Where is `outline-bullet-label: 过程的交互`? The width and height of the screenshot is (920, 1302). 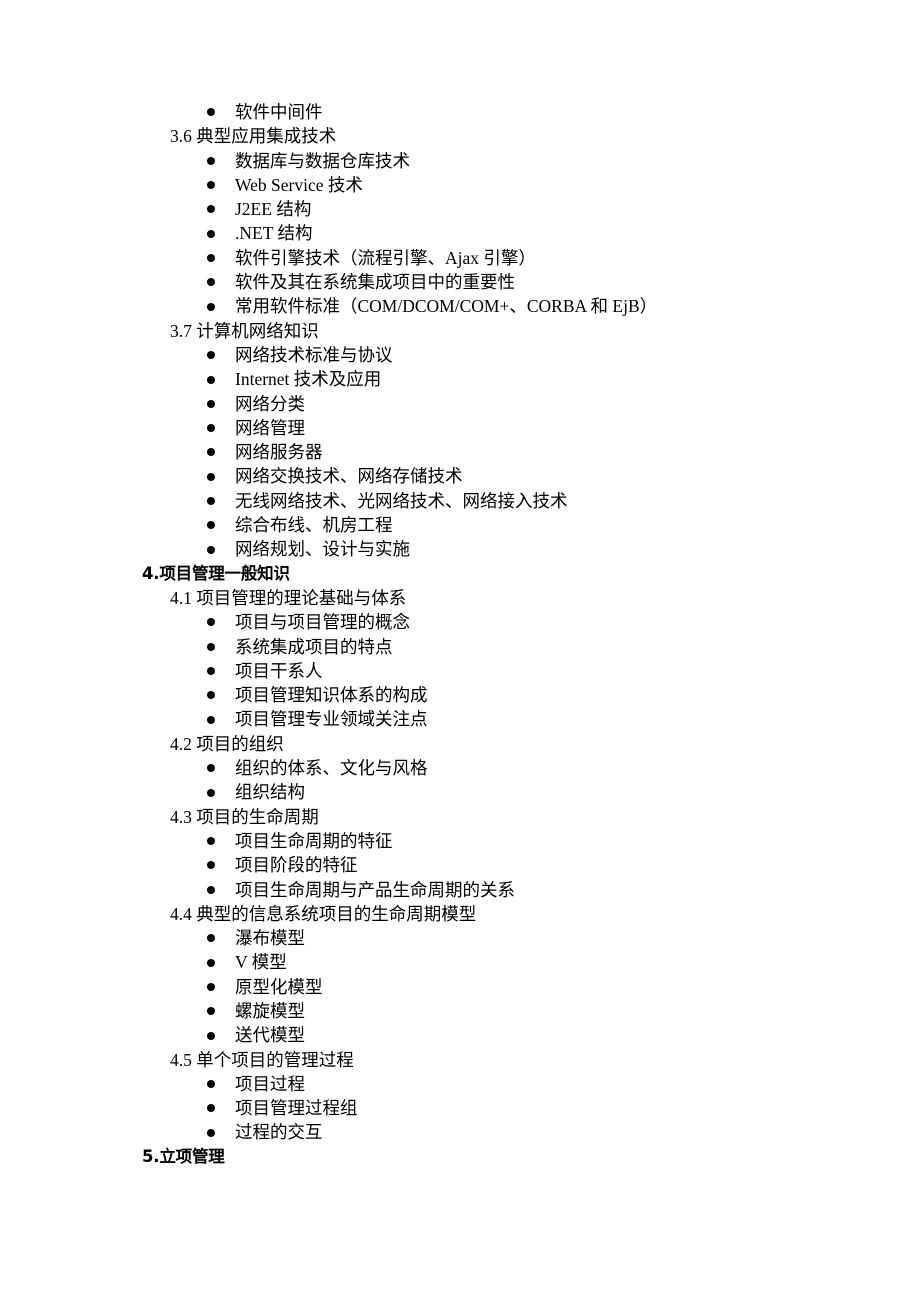
outline-bullet-label: 过程的交互 is located at coordinates (279, 1132).